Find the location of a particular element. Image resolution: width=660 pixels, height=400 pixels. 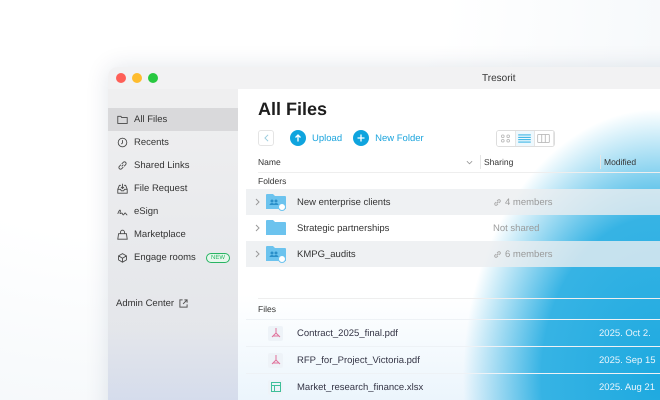

grid-view-button is located at coordinates (506, 138).